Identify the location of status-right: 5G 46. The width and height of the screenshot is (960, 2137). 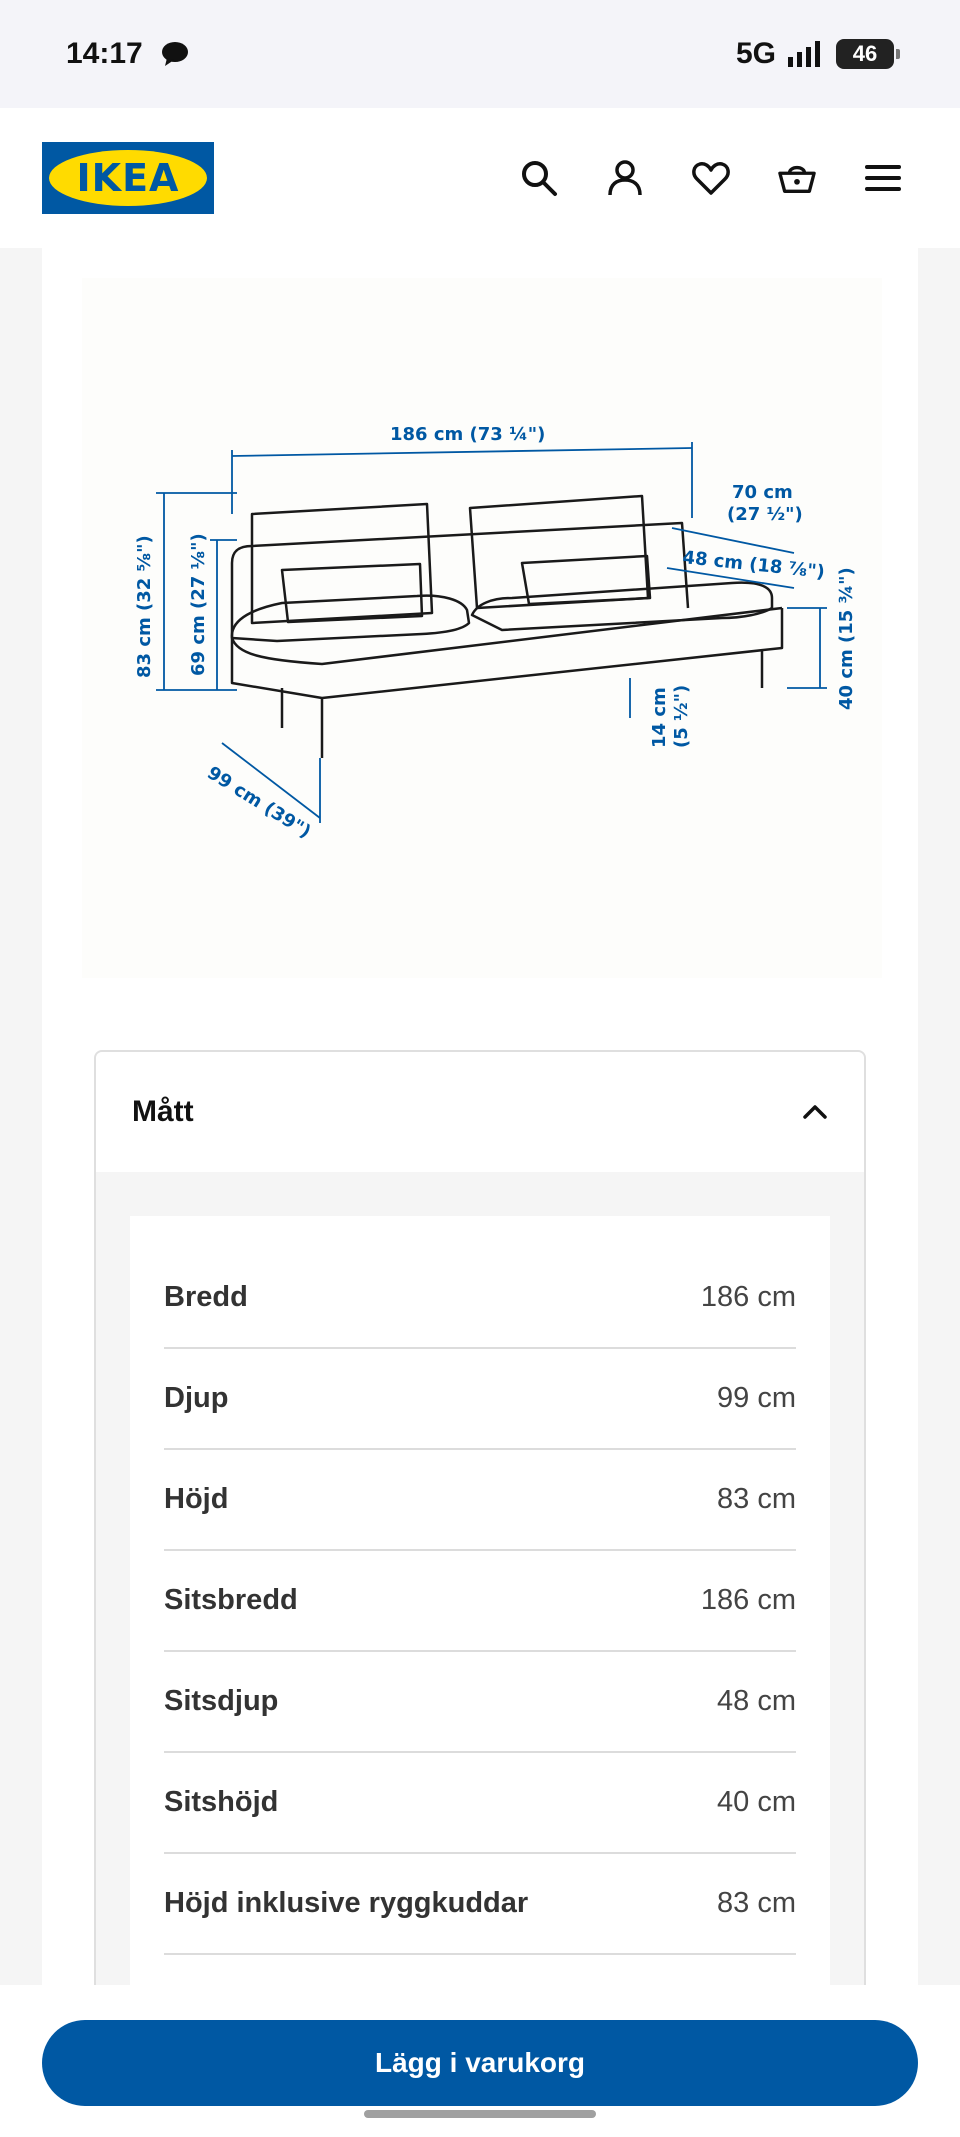
(817, 54).